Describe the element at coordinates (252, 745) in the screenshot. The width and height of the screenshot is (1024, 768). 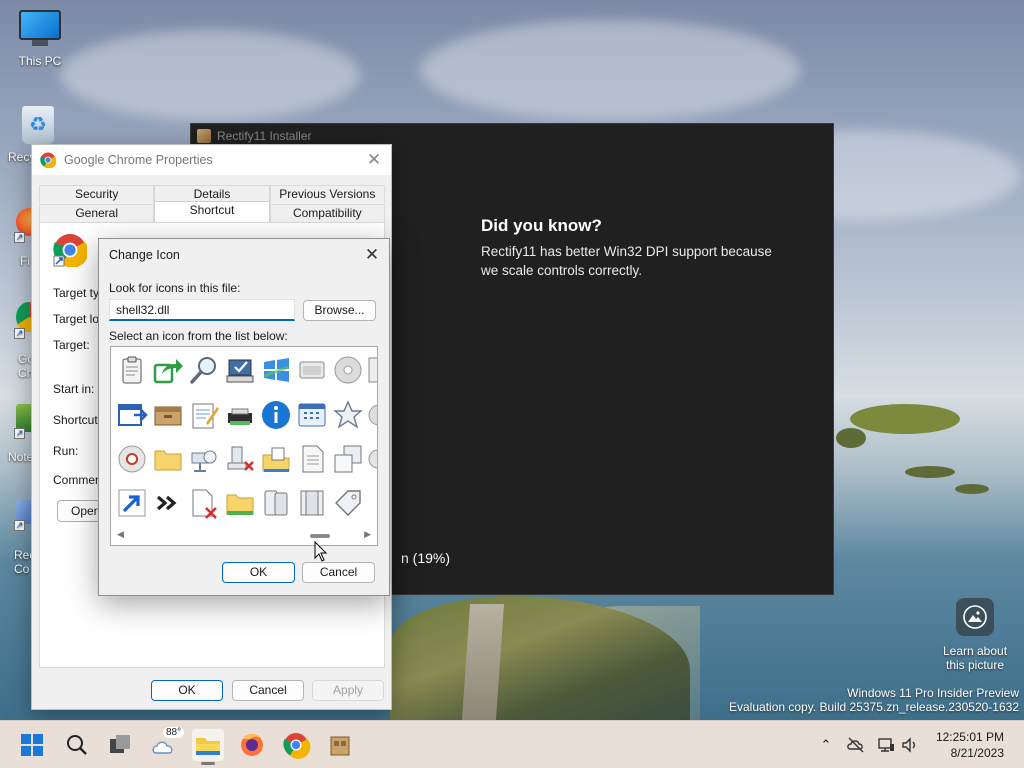
I see `firefox-button` at that location.